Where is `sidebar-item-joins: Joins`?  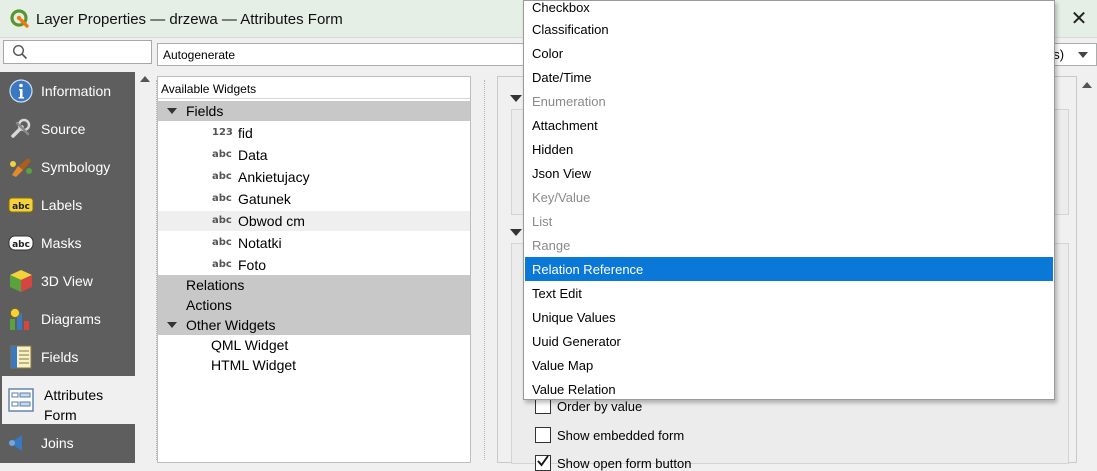
sidebar-item-joins: Joins is located at coordinates (68, 443).